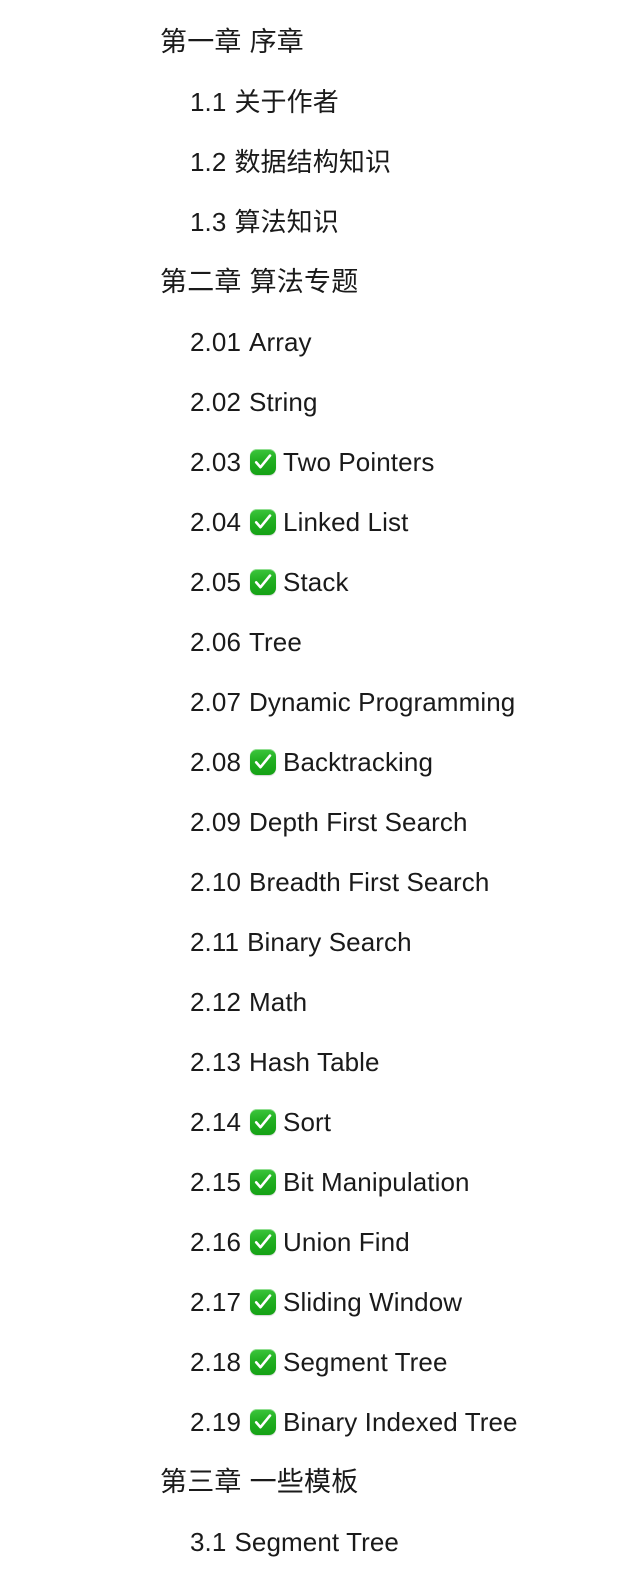  Describe the element at coordinates (201, 41) in the screenshot. I see `toc-entry-number: 第一章` at that location.